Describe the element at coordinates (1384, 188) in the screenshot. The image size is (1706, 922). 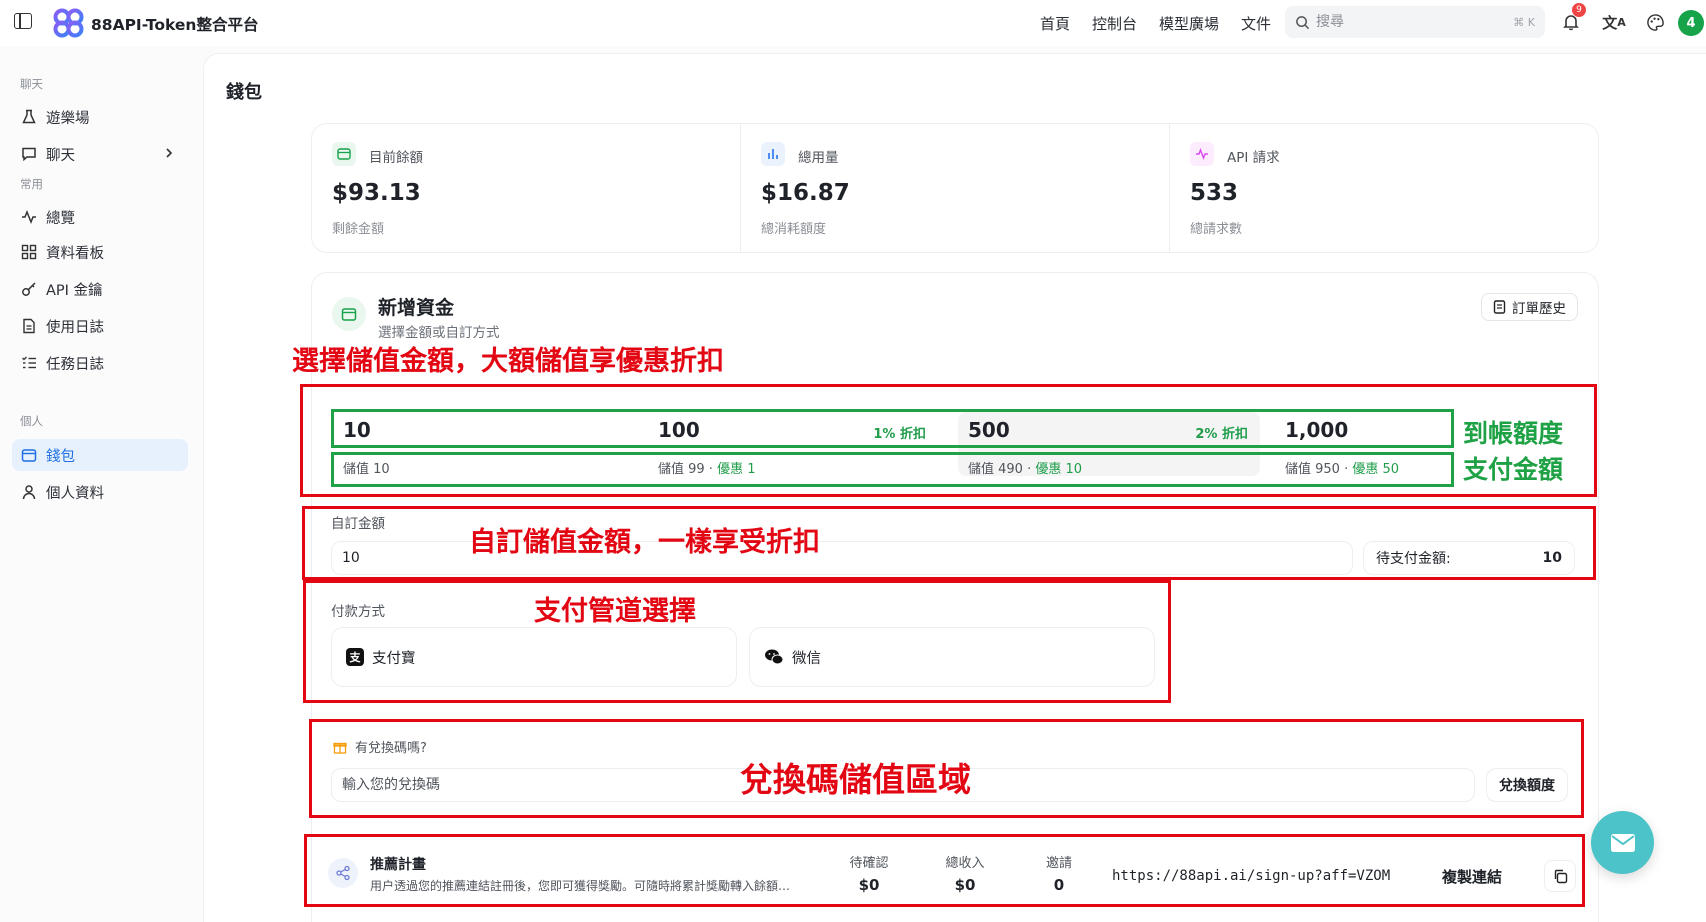
I see `stat-requests: API 請求 533 總請求數` at that location.